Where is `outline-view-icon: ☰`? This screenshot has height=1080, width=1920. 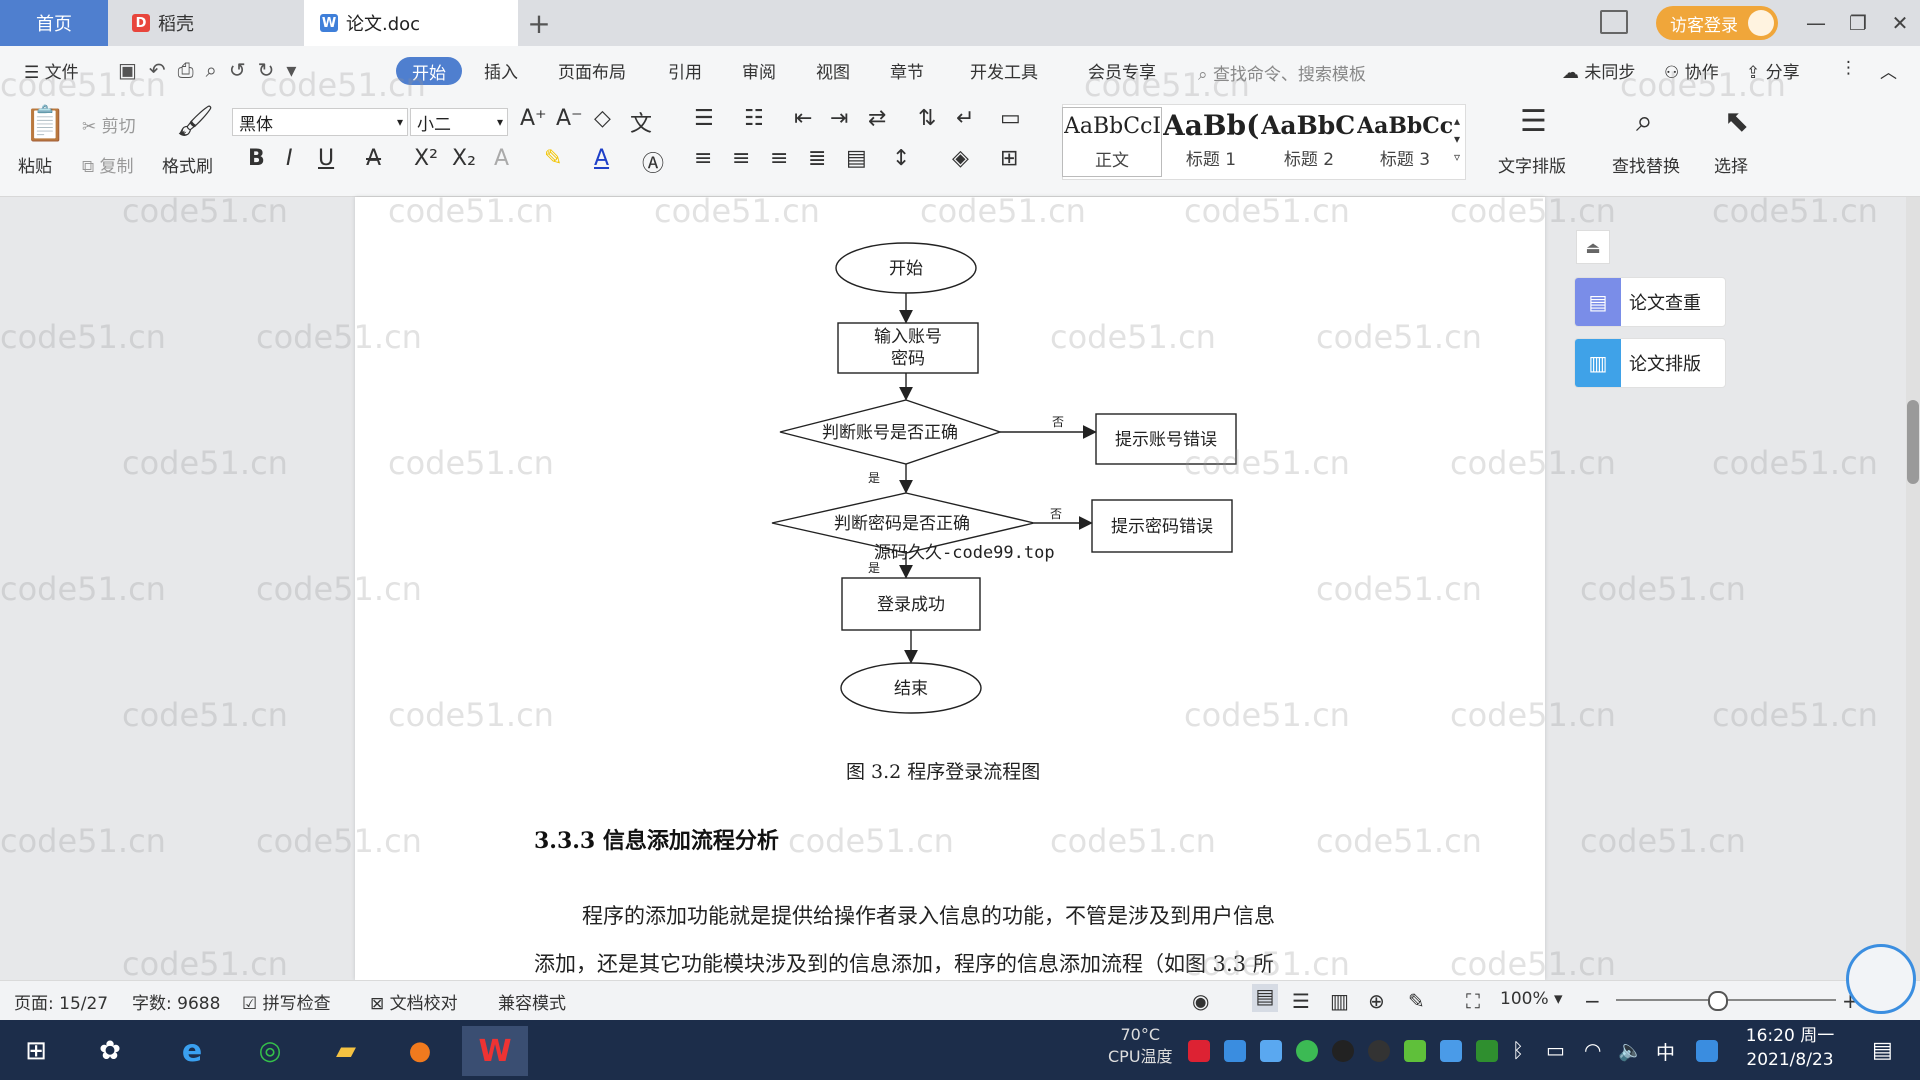
outline-view-icon: ☰ is located at coordinates (1301, 1001).